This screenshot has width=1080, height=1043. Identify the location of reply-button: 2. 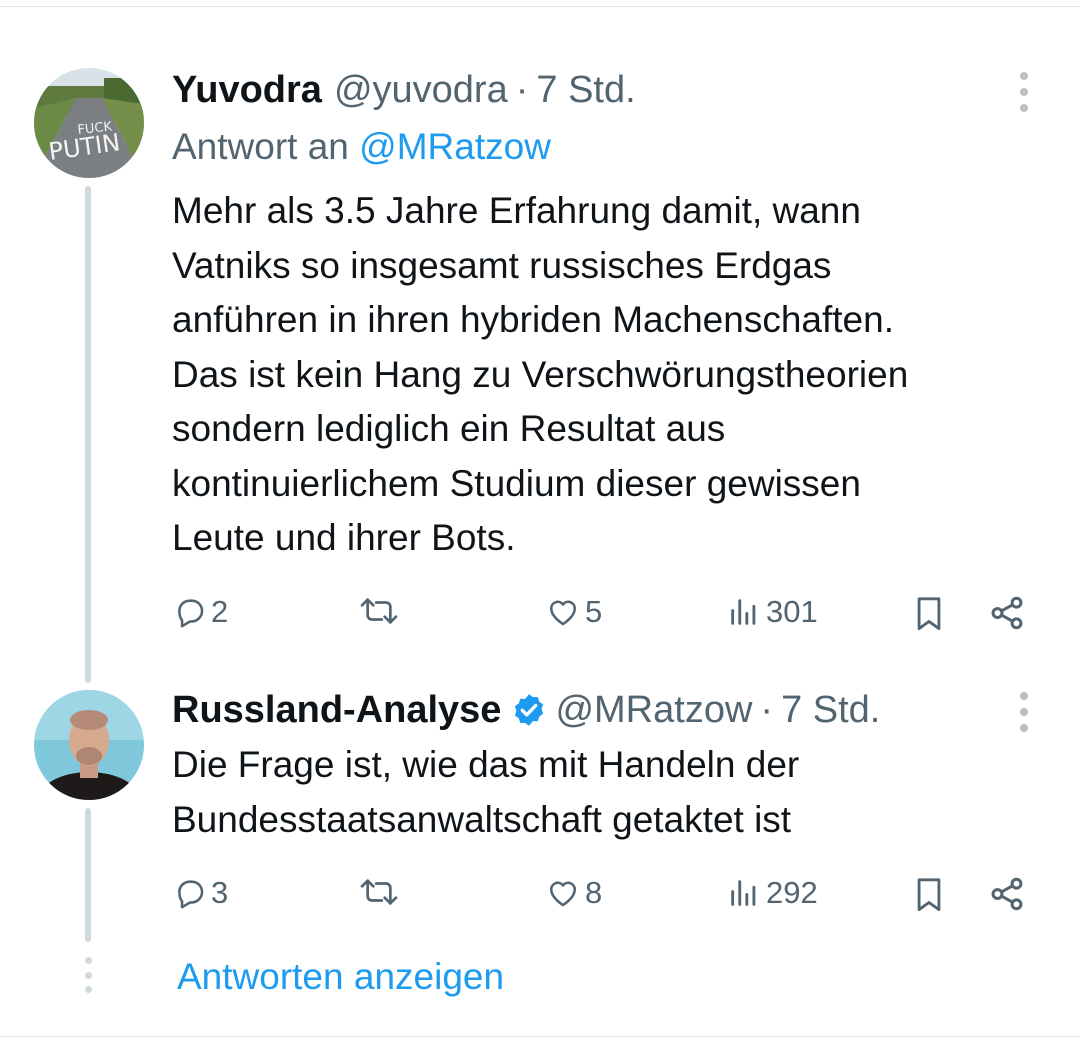
(200, 612).